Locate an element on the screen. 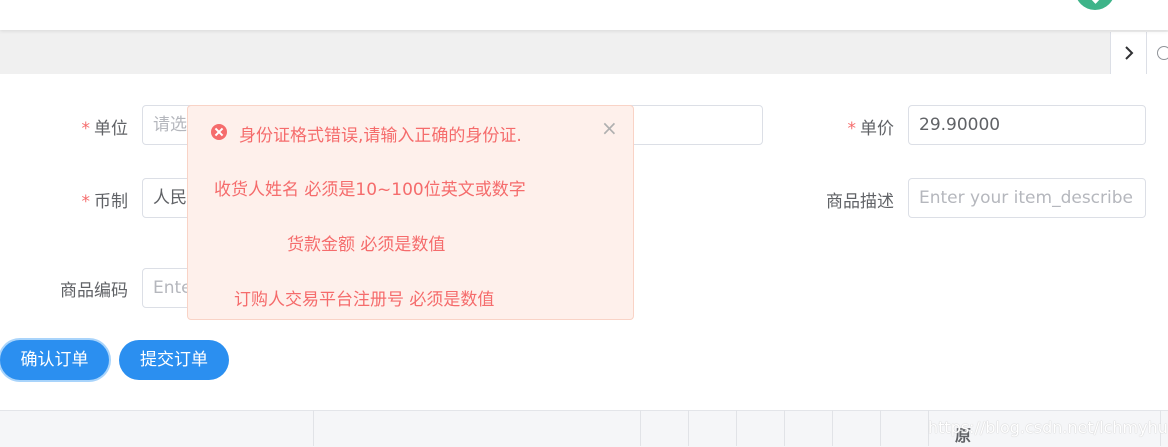  message-title: 身份证格式错误,请输入正确的身份证. is located at coordinates (380, 136).